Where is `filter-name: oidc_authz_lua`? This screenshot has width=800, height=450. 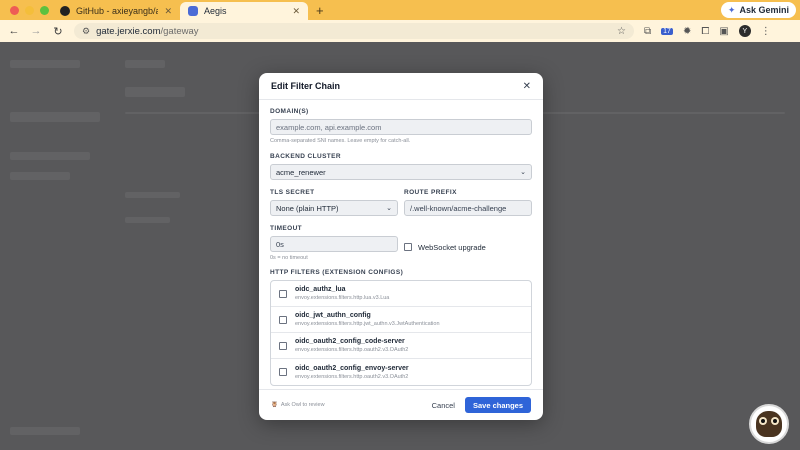
filter-name: oidc_authz_lua is located at coordinates (320, 289).